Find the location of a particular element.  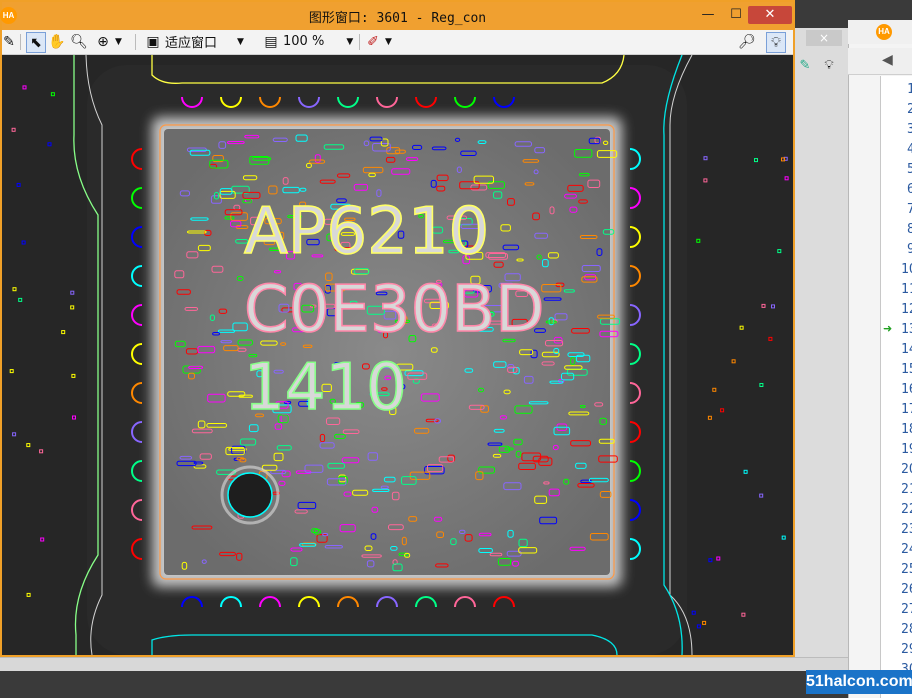

chip-text-line-2: C0E30BD is located at coordinates (394, 310).